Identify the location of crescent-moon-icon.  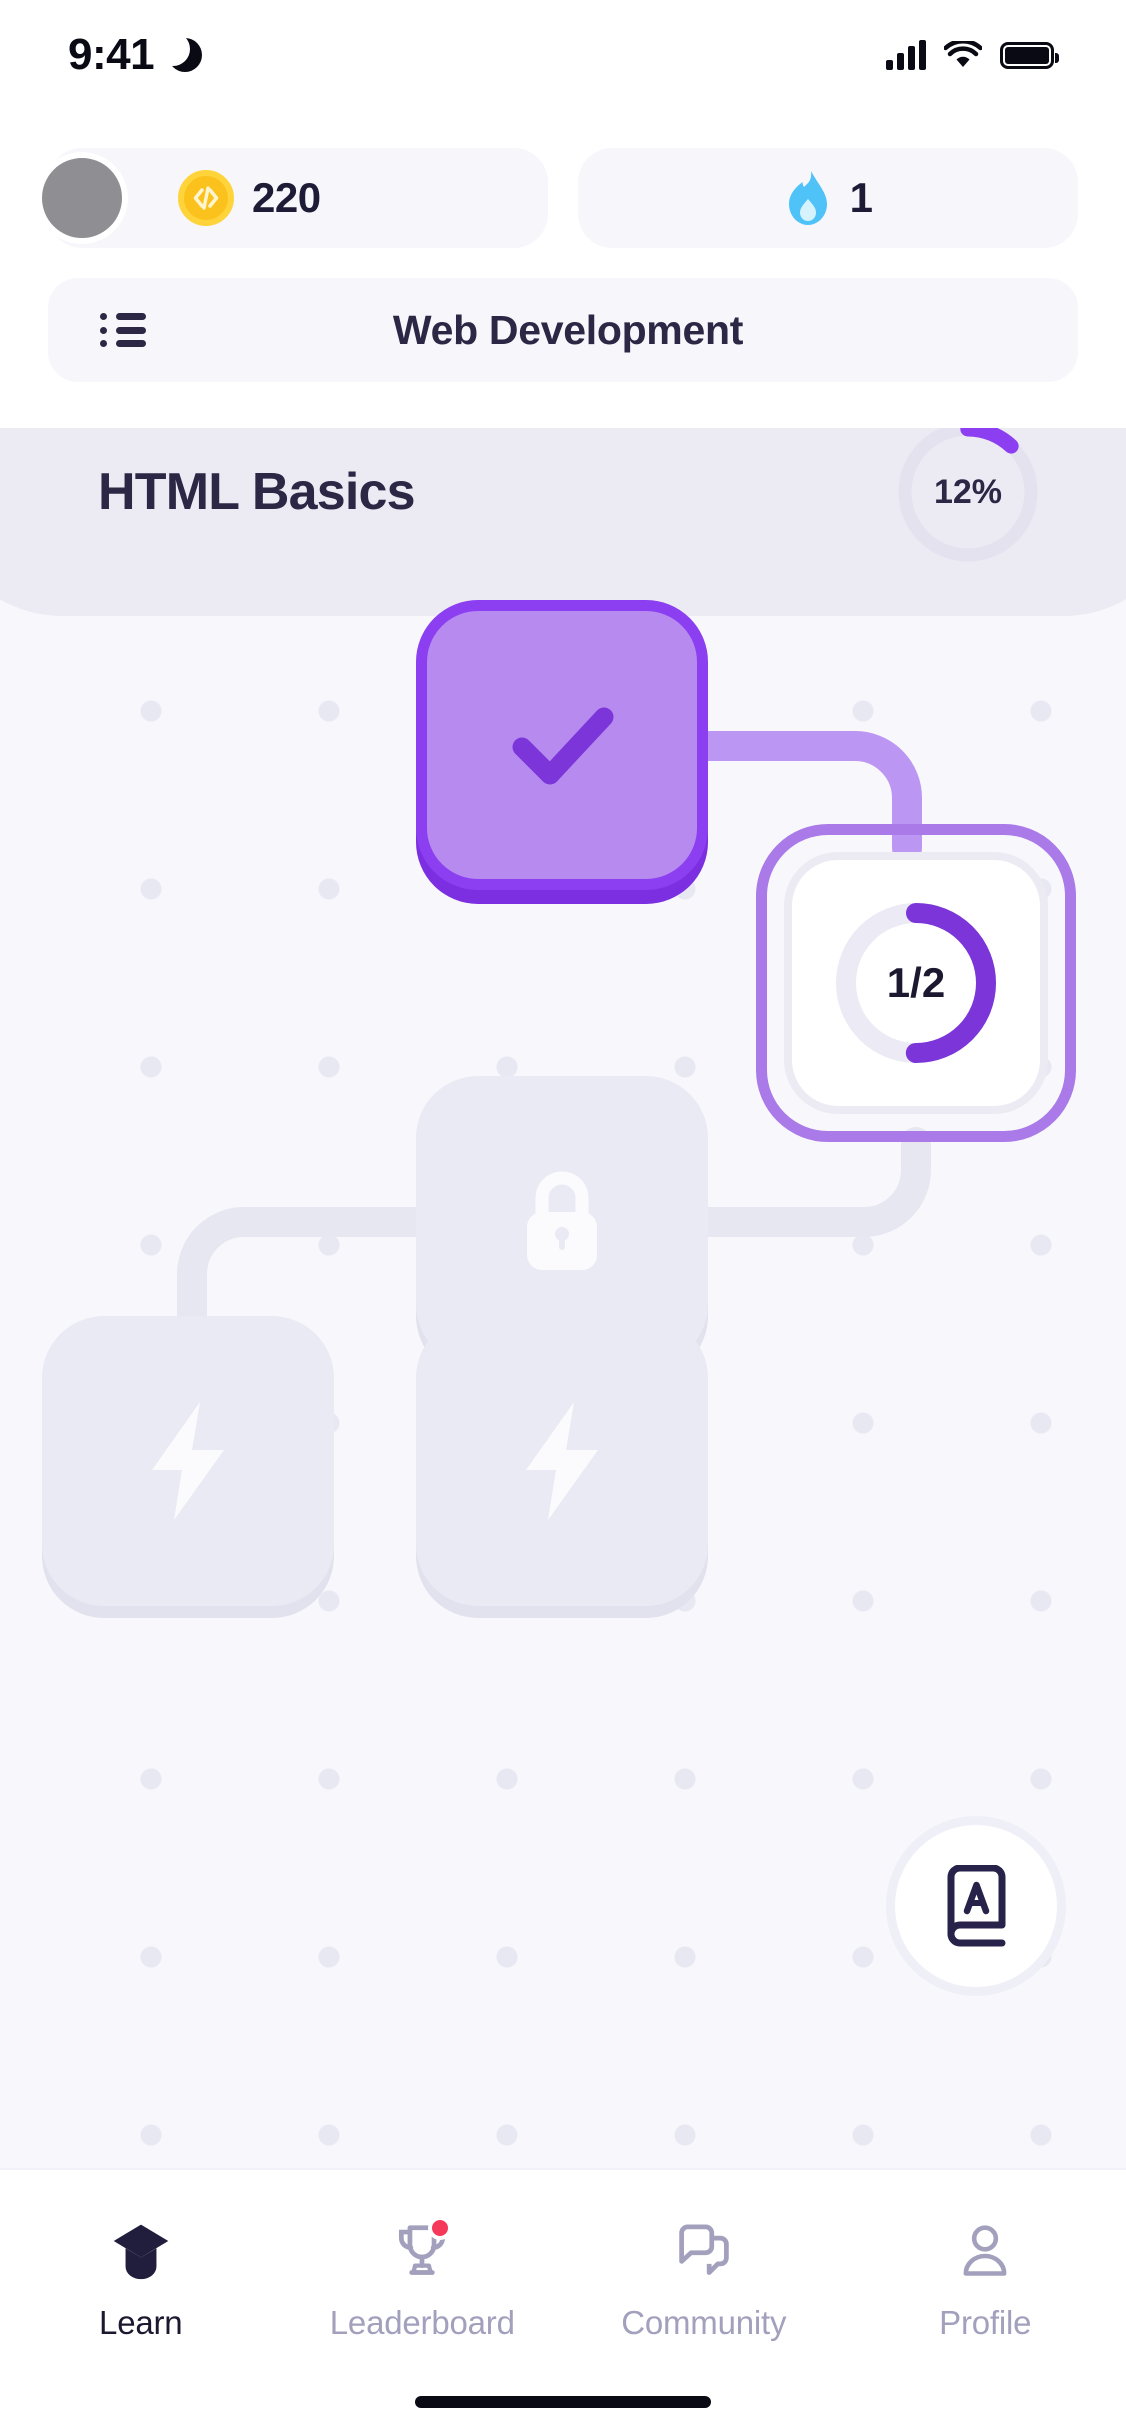
(179, 52).